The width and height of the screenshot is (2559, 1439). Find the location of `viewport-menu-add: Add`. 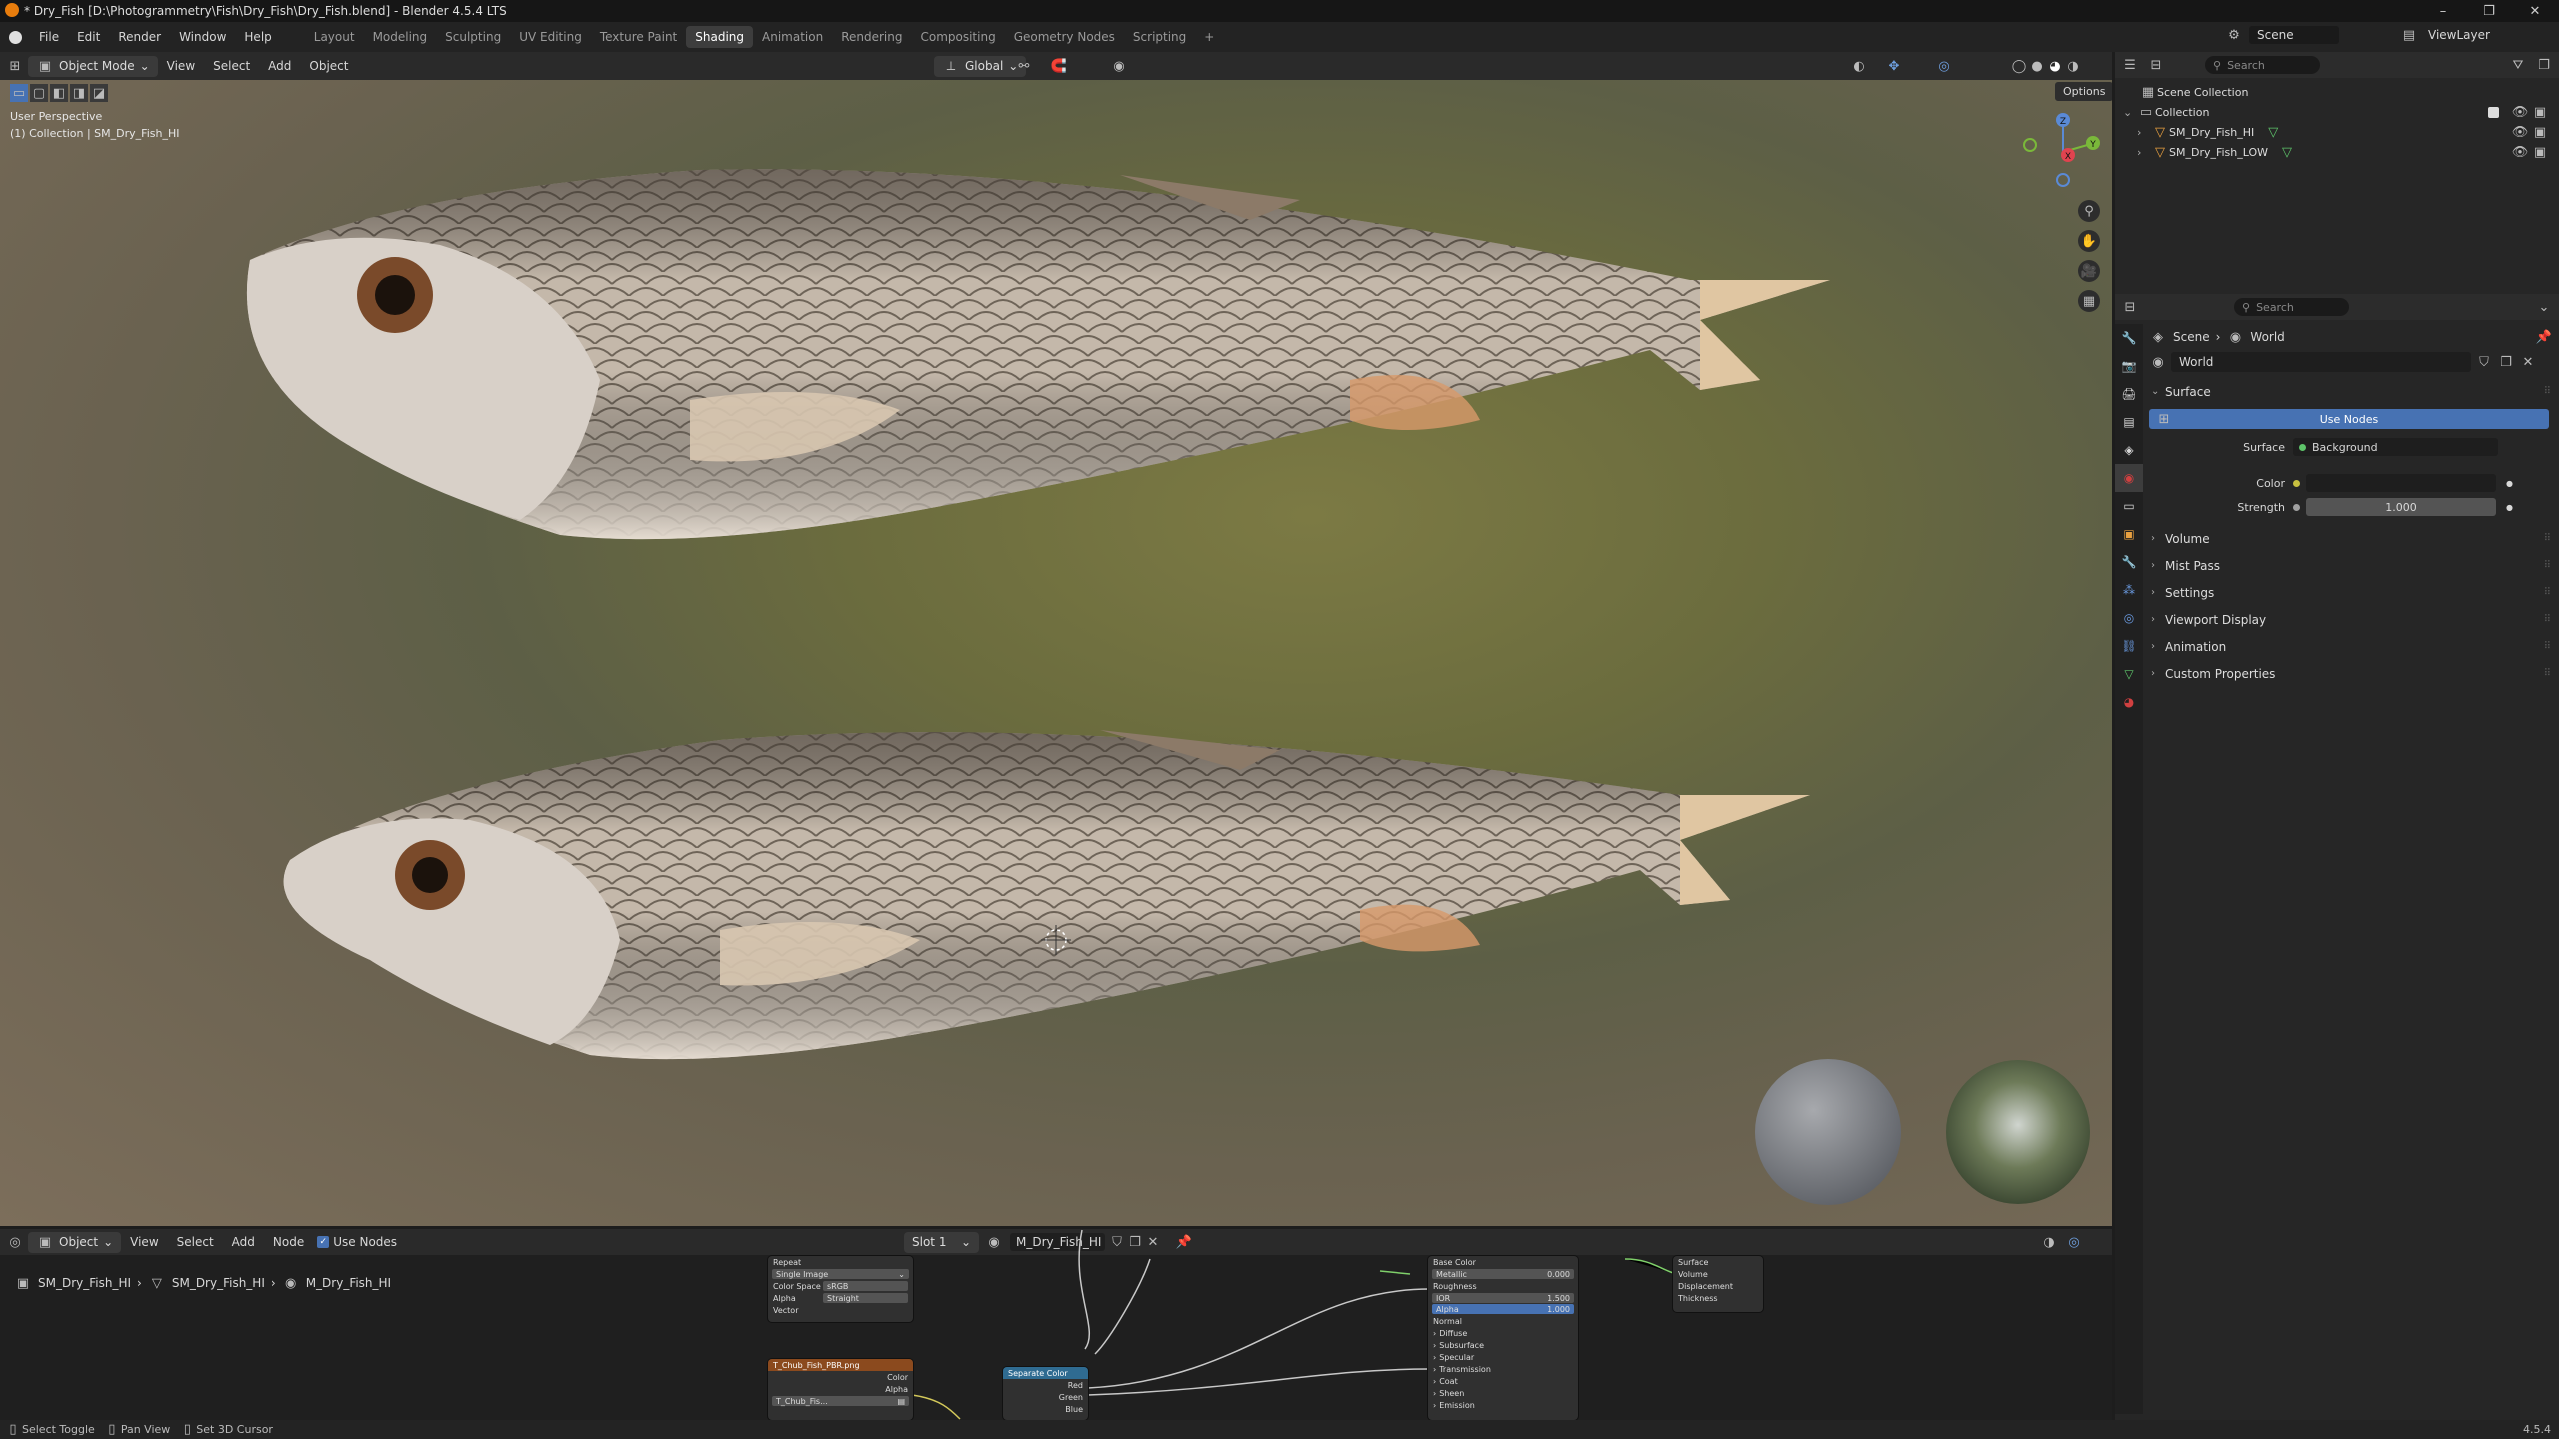

viewport-menu-add: Add is located at coordinates (279, 66).